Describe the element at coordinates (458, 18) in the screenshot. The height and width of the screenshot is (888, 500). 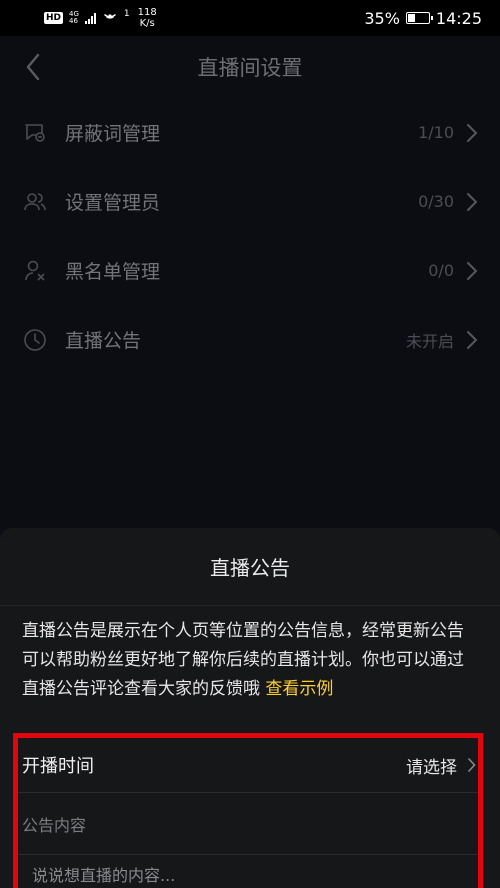
I see `clock-time: 14:25` at that location.